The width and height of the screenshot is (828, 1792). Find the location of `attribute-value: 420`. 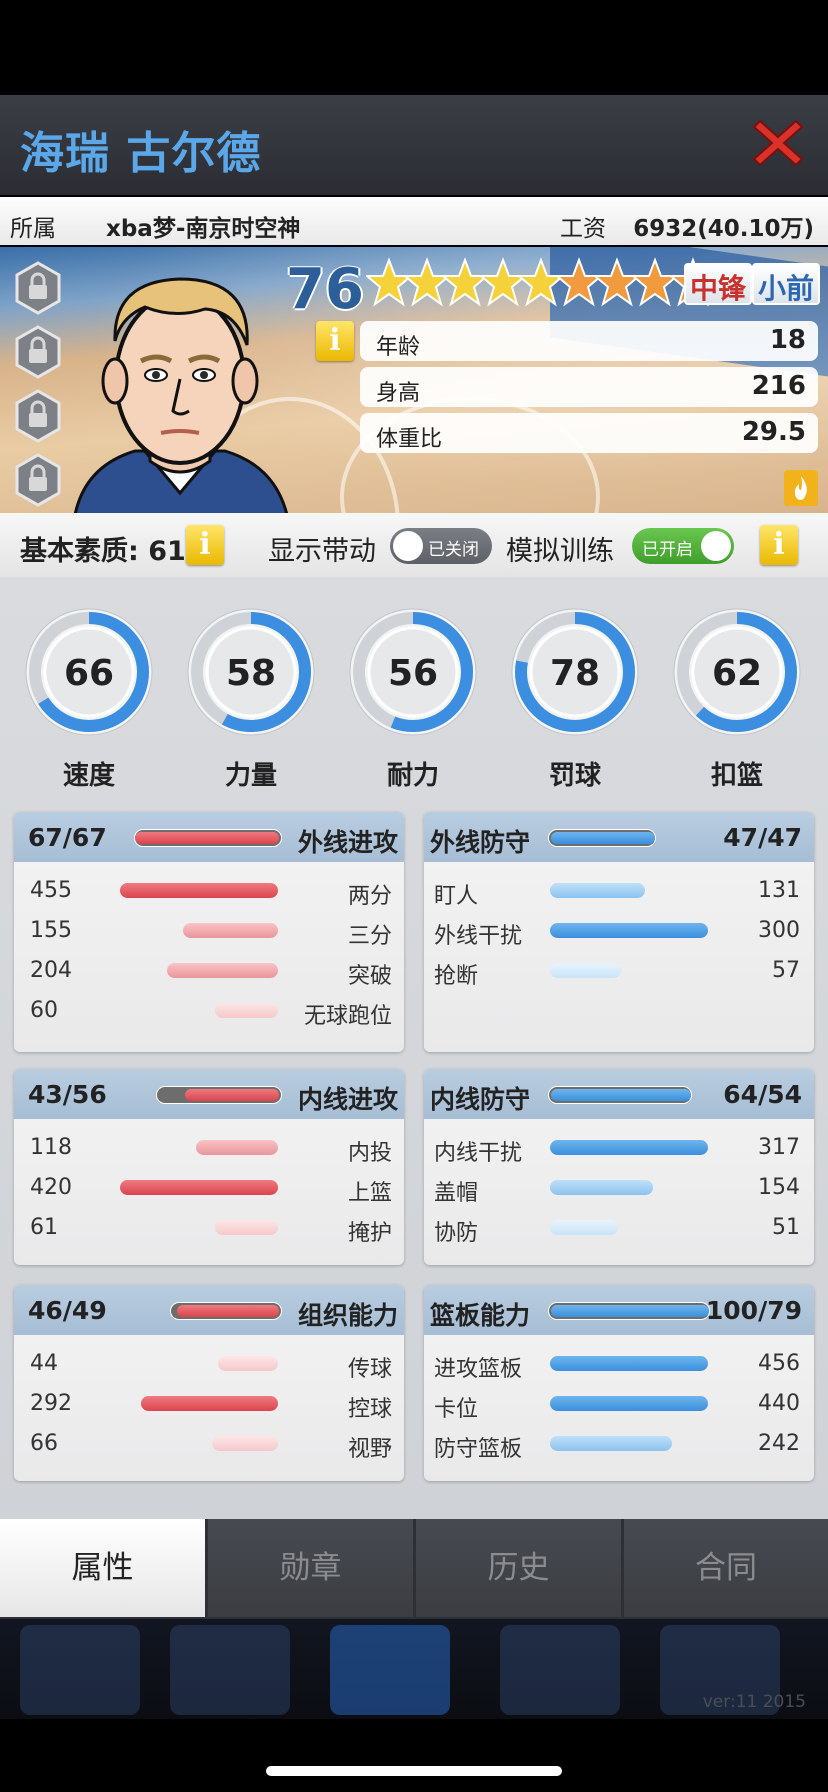

attribute-value: 420 is located at coordinates (51, 1187).